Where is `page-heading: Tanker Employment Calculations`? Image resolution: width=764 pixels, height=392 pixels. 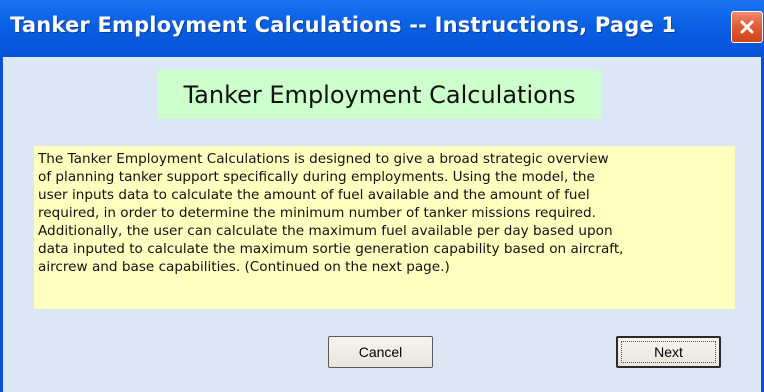
page-heading: Tanker Employment Calculations is located at coordinates (379, 94).